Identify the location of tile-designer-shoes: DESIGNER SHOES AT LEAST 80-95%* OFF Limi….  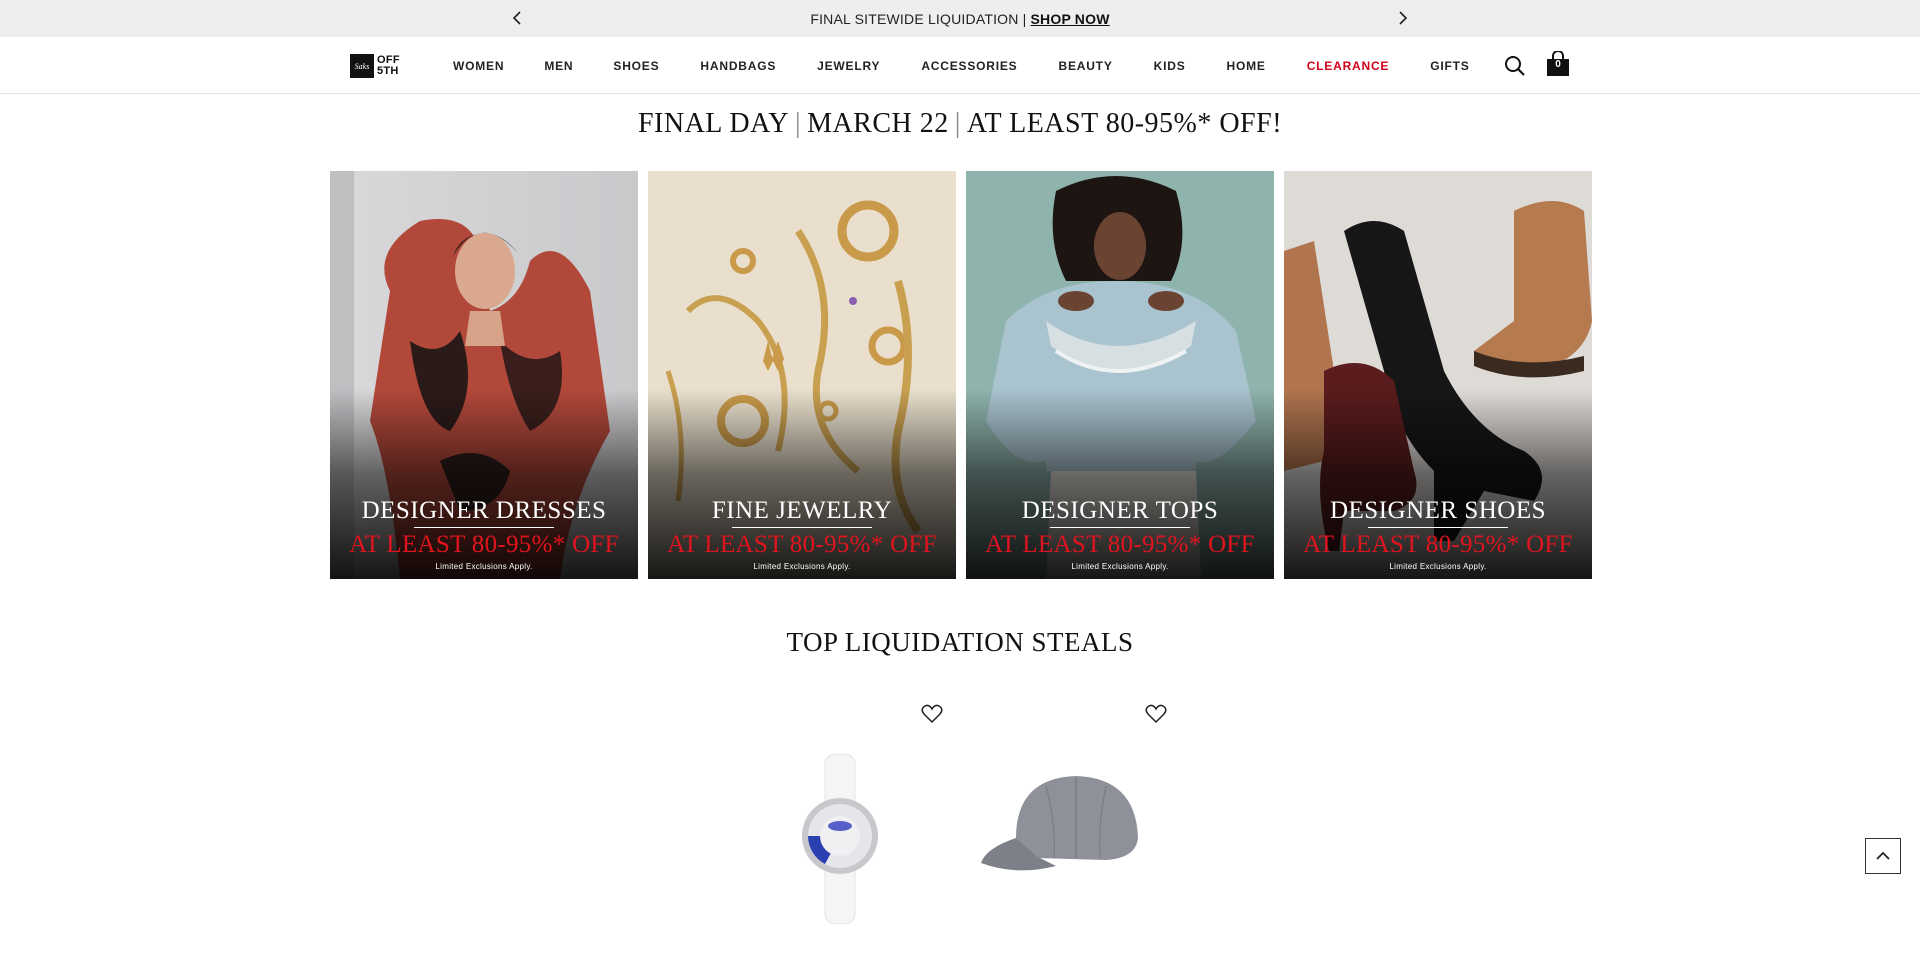
(1438, 375).